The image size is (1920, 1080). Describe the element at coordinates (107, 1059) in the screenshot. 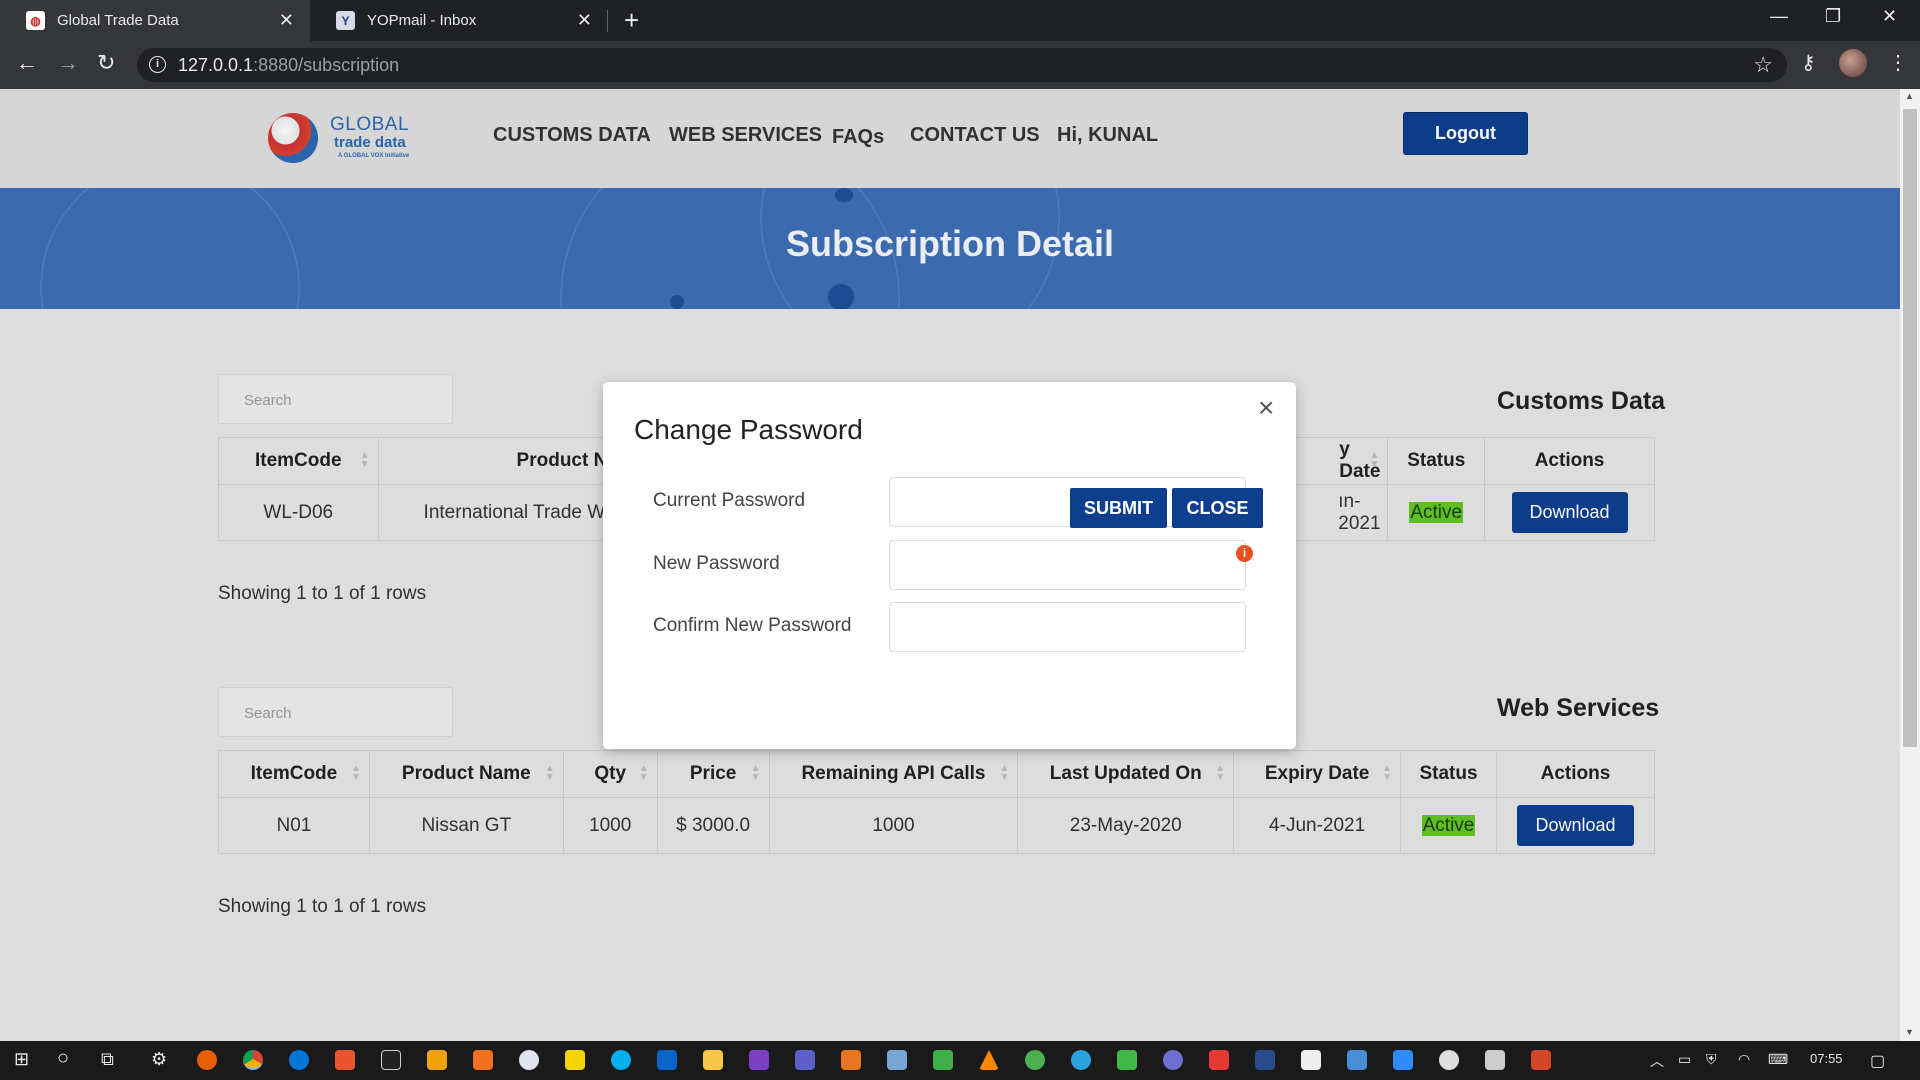

I see `task-view-icon: ⧉` at that location.